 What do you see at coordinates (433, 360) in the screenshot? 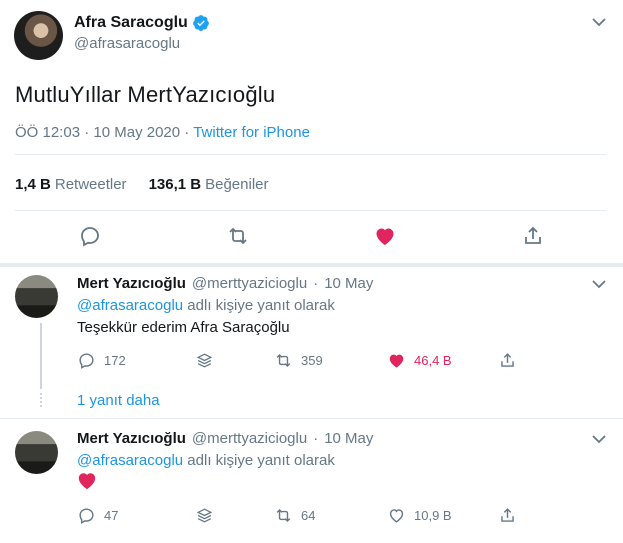
I see `like-count: 46,4 B` at bounding box center [433, 360].